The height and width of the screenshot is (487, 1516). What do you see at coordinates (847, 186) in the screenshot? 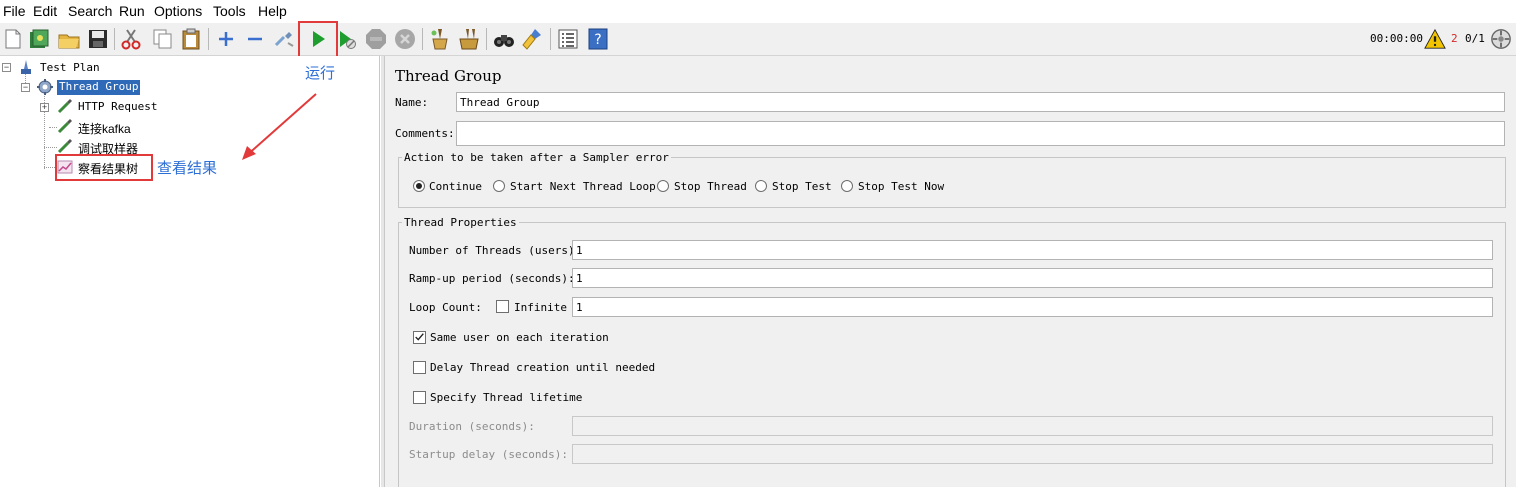
I see `radio-stop-test-now` at bounding box center [847, 186].